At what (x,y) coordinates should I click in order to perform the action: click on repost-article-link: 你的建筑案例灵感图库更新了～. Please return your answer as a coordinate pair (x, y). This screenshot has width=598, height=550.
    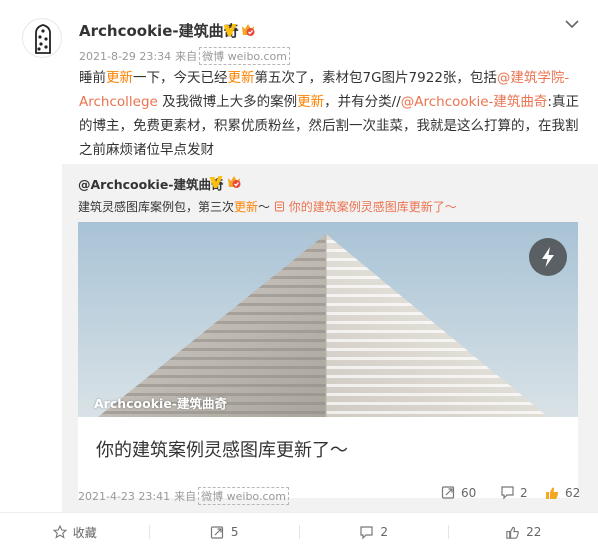
    Looking at the image, I should click on (365, 207).